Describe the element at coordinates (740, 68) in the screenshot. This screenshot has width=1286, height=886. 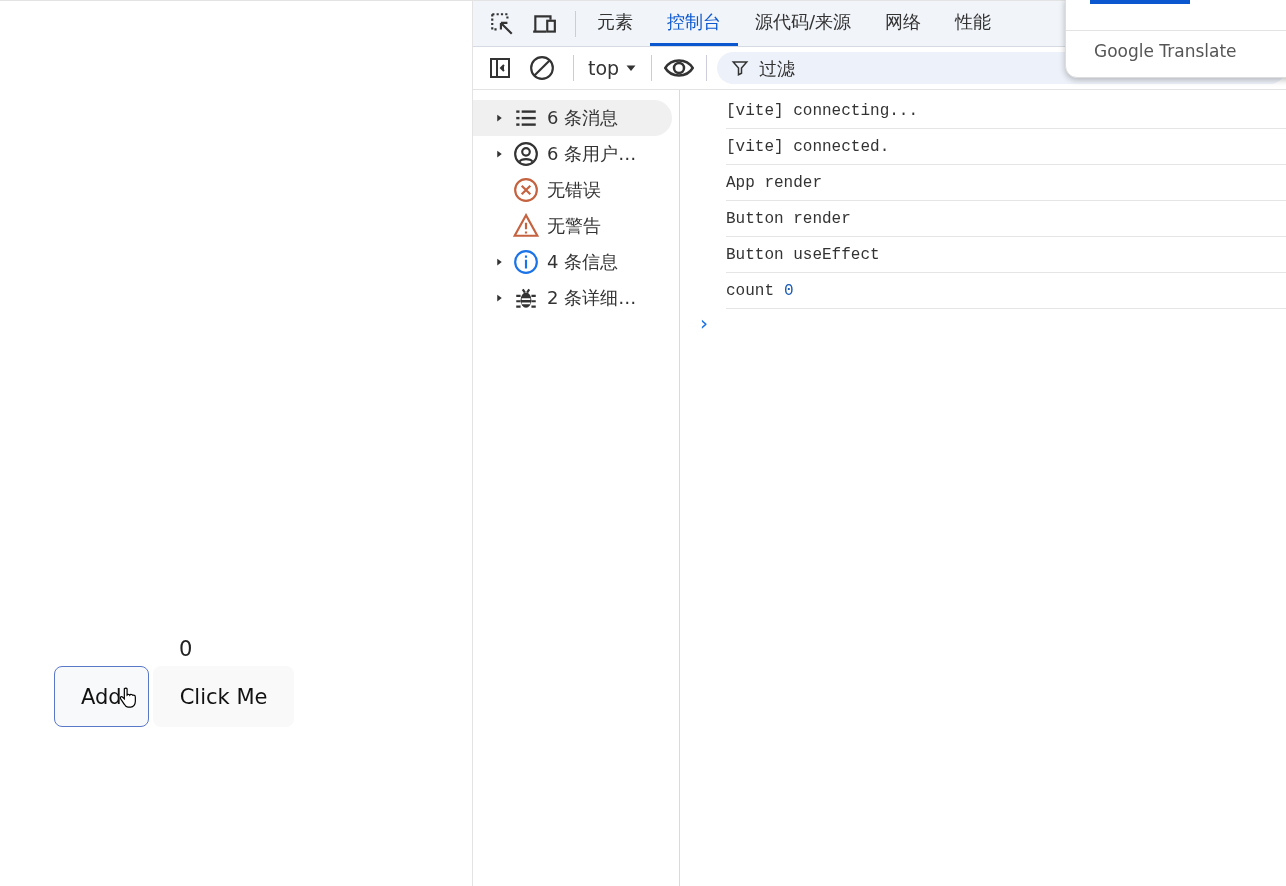
I see `filter-icon` at that location.